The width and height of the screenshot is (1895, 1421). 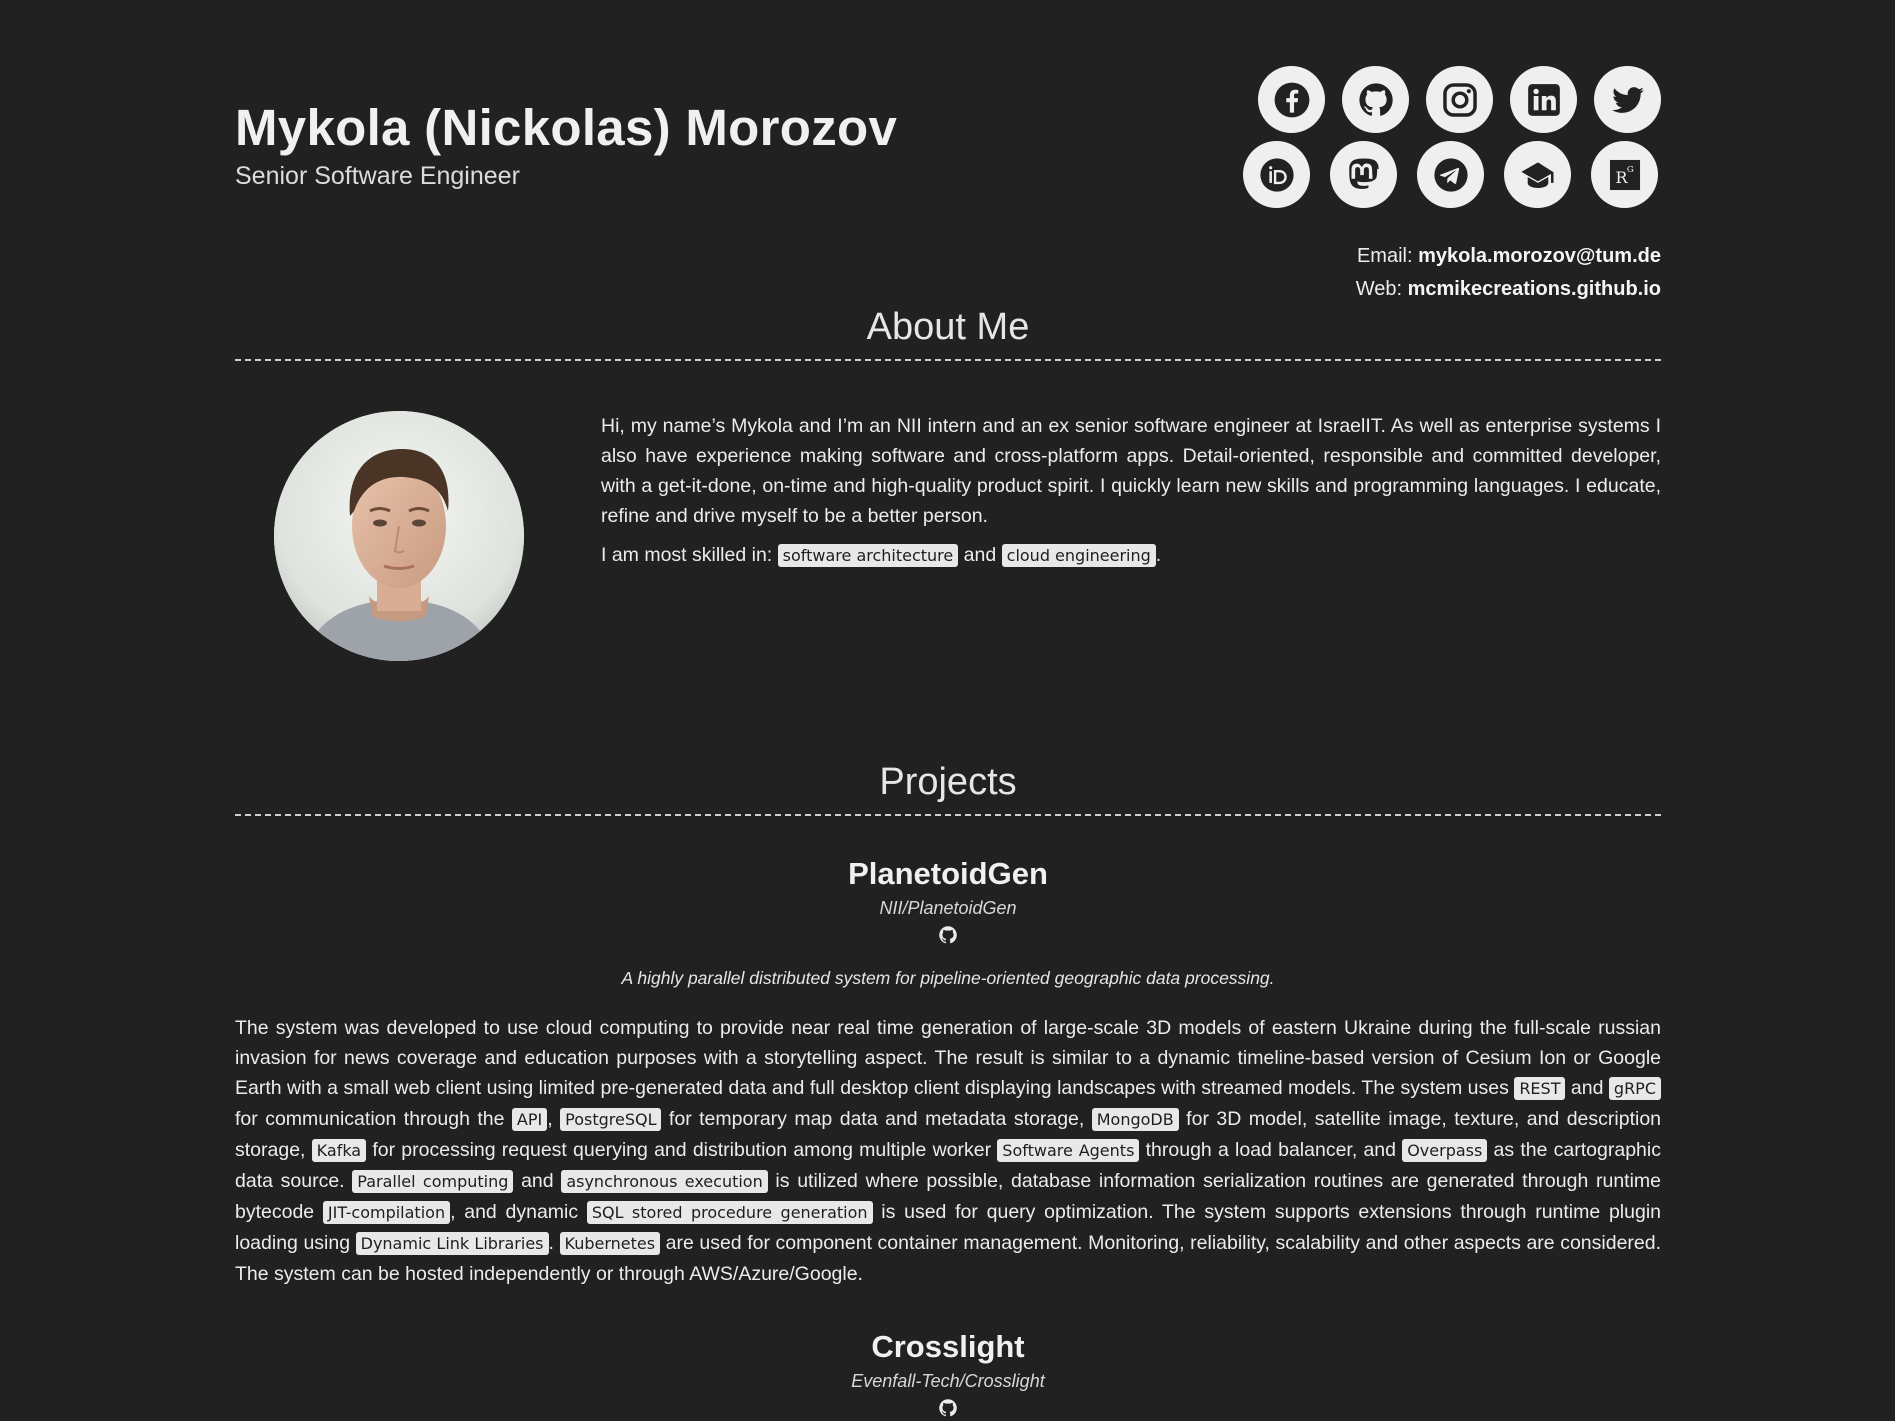 I want to click on tech-tag: Kafka, so click(x=339, y=1150).